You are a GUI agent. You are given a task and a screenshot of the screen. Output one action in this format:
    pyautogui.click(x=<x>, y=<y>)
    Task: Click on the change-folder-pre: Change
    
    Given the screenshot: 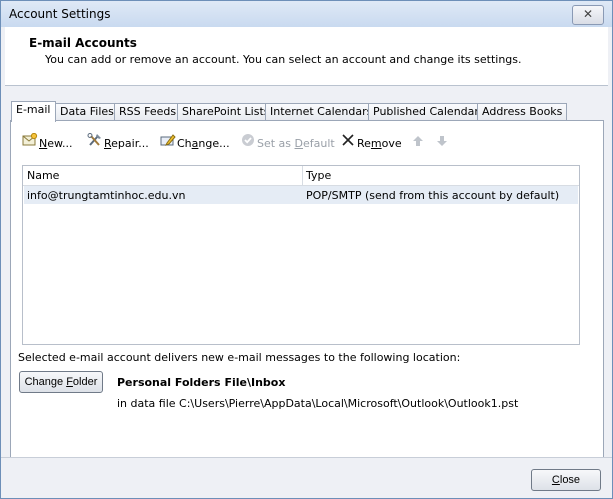 What is the action you would take?
    pyautogui.click(x=45, y=382)
    